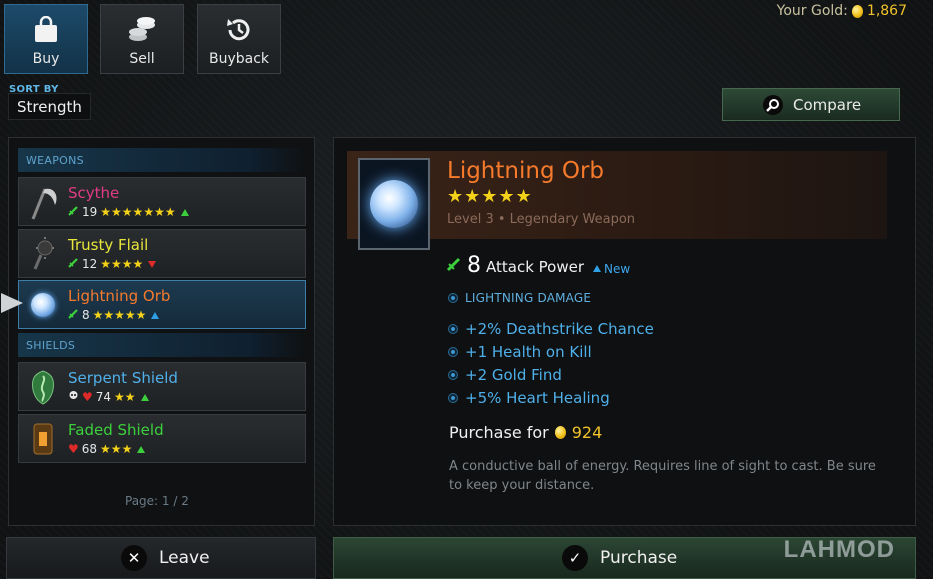  What do you see at coordinates (513, 375) in the screenshot?
I see `bonus-label: +2 Gold Find` at bounding box center [513, 375].